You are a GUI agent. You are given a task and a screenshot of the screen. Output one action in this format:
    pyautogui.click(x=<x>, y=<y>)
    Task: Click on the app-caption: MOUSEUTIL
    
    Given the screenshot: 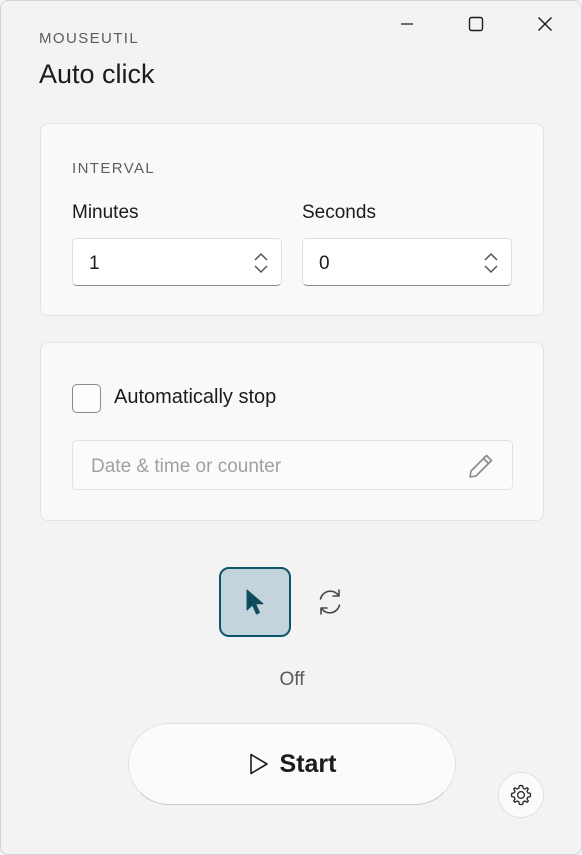 What is the action you would take?
    pyautogui.click(x=89, y=38)
    